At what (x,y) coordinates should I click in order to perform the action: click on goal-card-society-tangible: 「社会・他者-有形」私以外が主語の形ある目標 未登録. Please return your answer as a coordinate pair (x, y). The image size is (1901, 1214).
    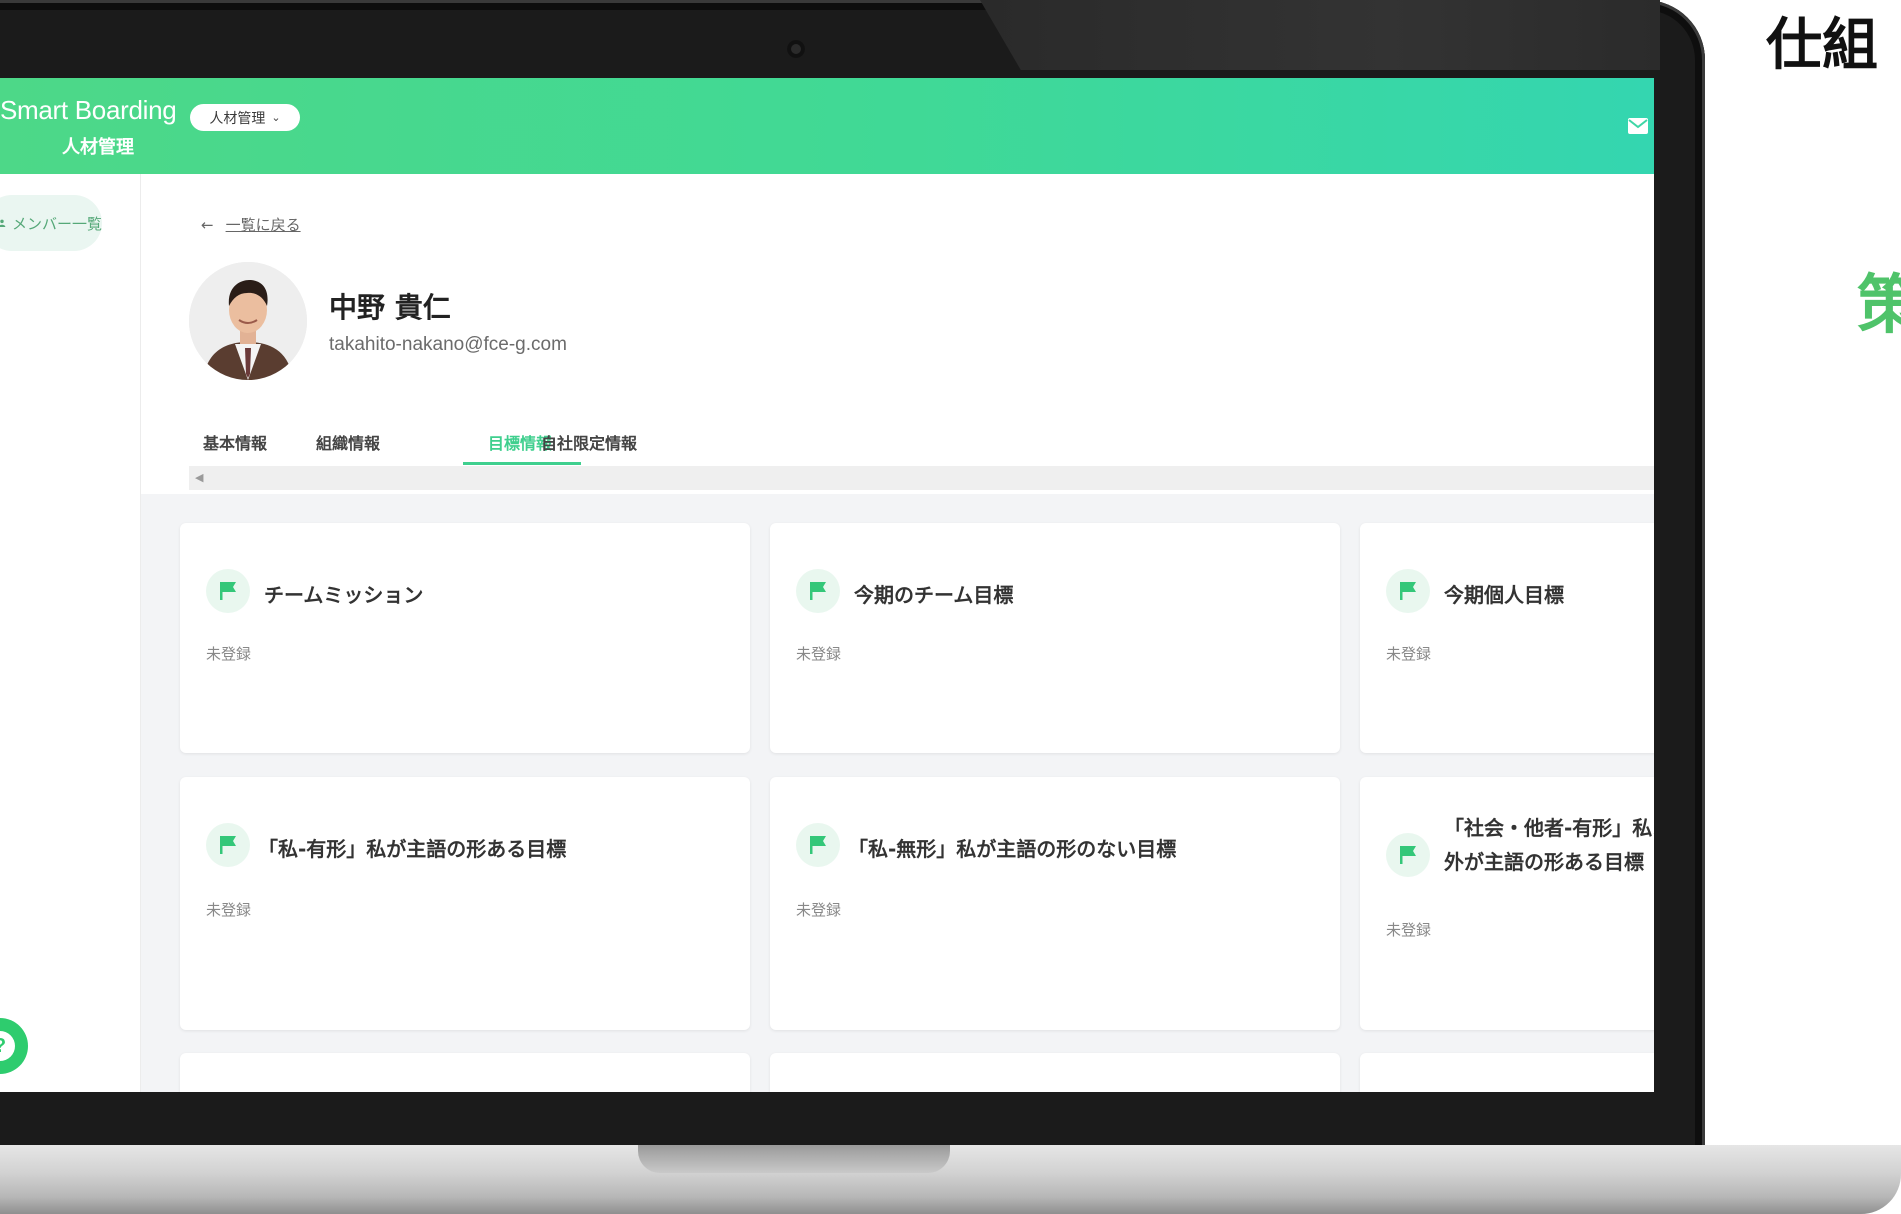
    Looking at the image, I should click on (1507, 903).